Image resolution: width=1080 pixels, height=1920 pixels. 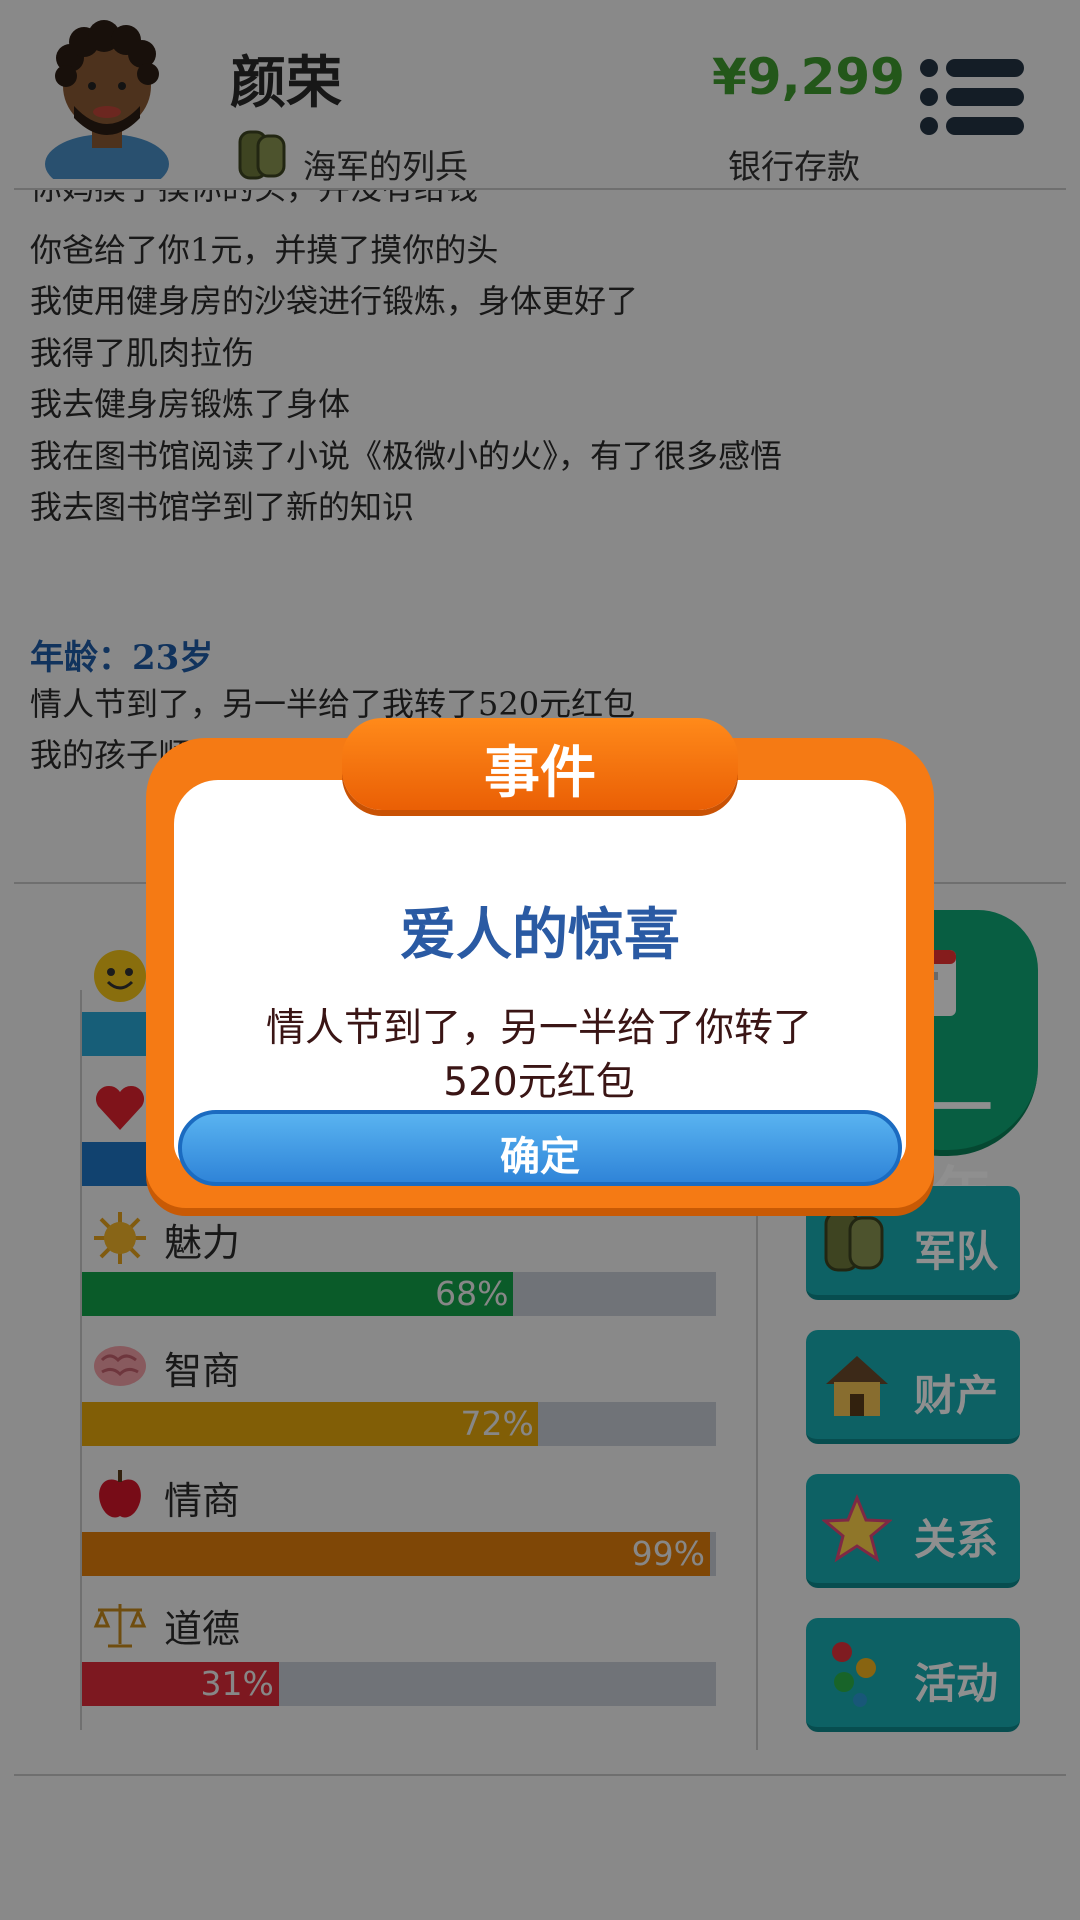 I want to click on confirm-button: 确定, so click(x=540, y=1148).